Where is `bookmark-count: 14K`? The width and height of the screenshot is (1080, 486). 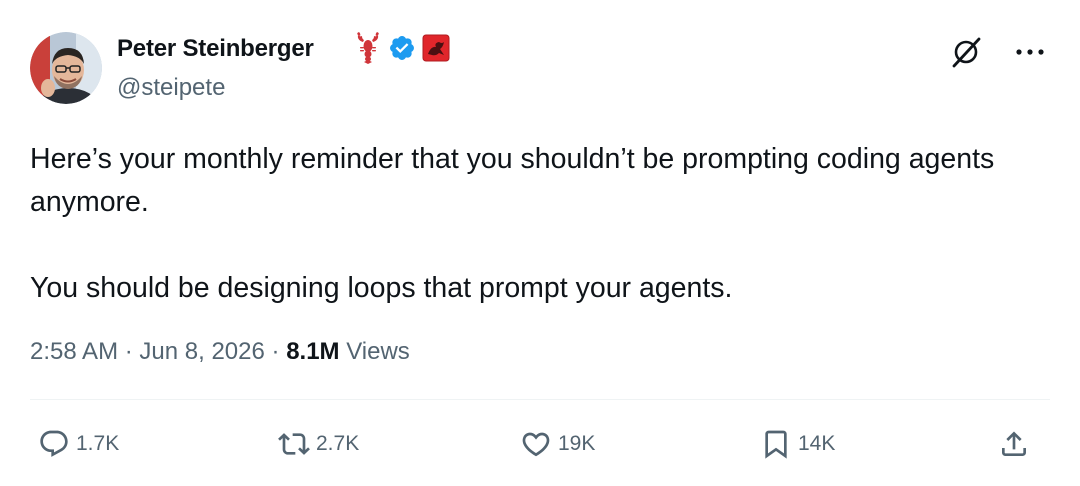
bookmark-count: 14K is located at coordinates (817, 443).